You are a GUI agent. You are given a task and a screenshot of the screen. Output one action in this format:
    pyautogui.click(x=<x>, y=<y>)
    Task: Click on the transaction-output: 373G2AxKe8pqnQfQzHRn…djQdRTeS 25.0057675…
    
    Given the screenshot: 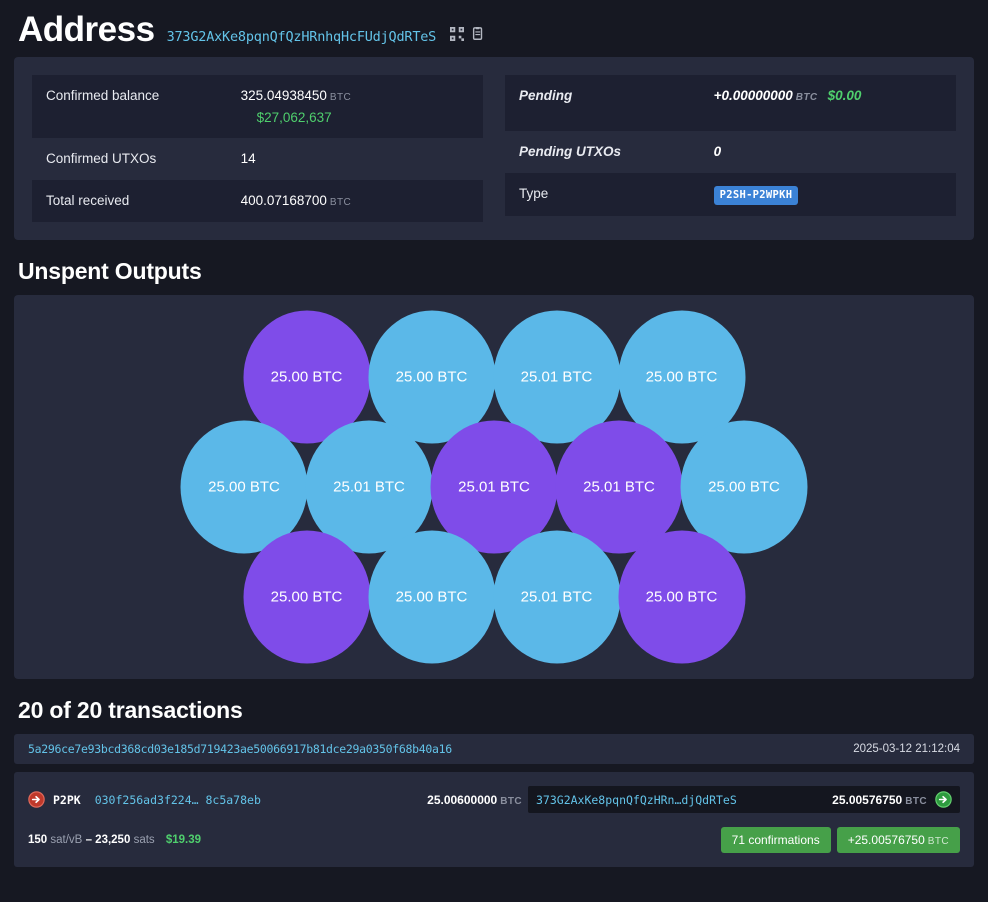 What is the action you would take?
    pyautogui.click(x=744, y=800)
    